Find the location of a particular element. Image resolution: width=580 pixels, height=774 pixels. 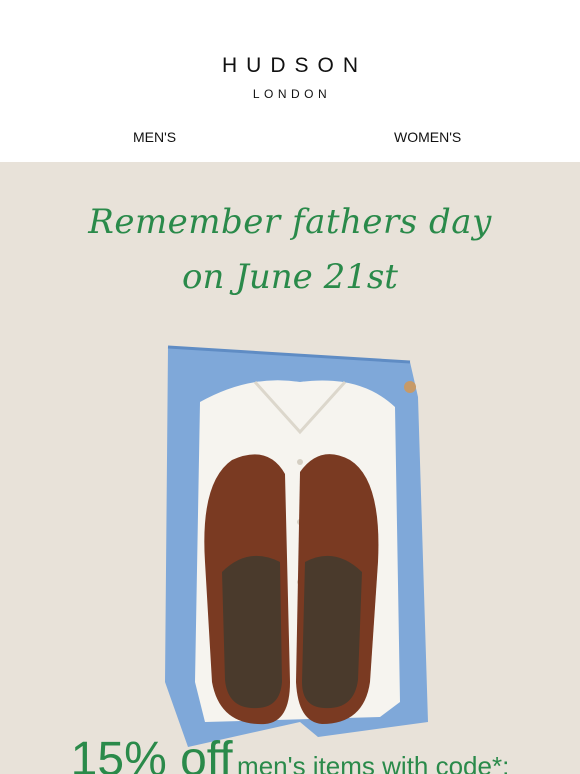

promo-text: 15% off men's items with code*: is located at coordinates (290, 753).